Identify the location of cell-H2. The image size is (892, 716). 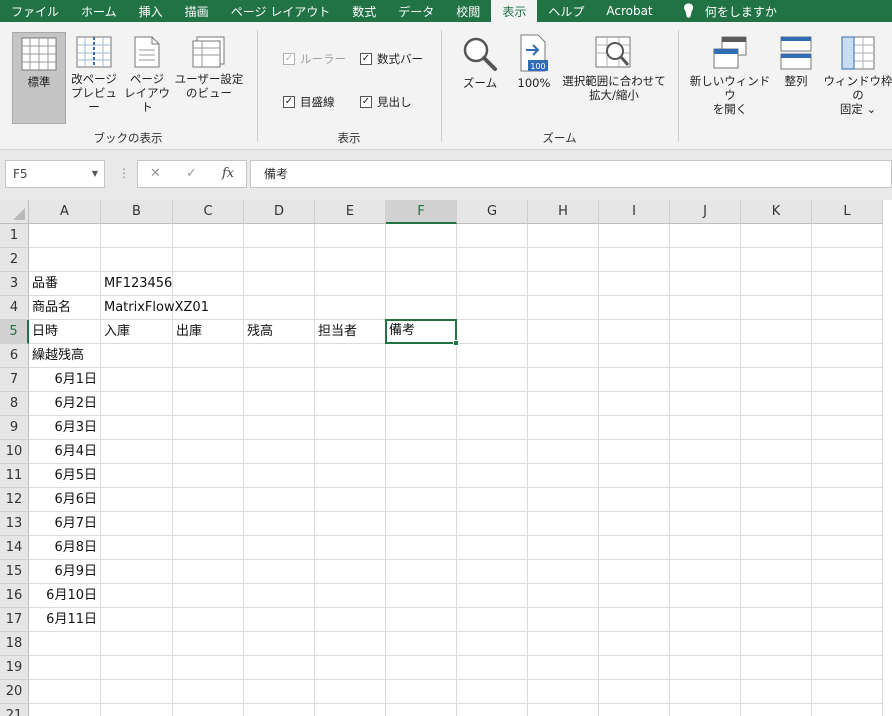
(563, 260).